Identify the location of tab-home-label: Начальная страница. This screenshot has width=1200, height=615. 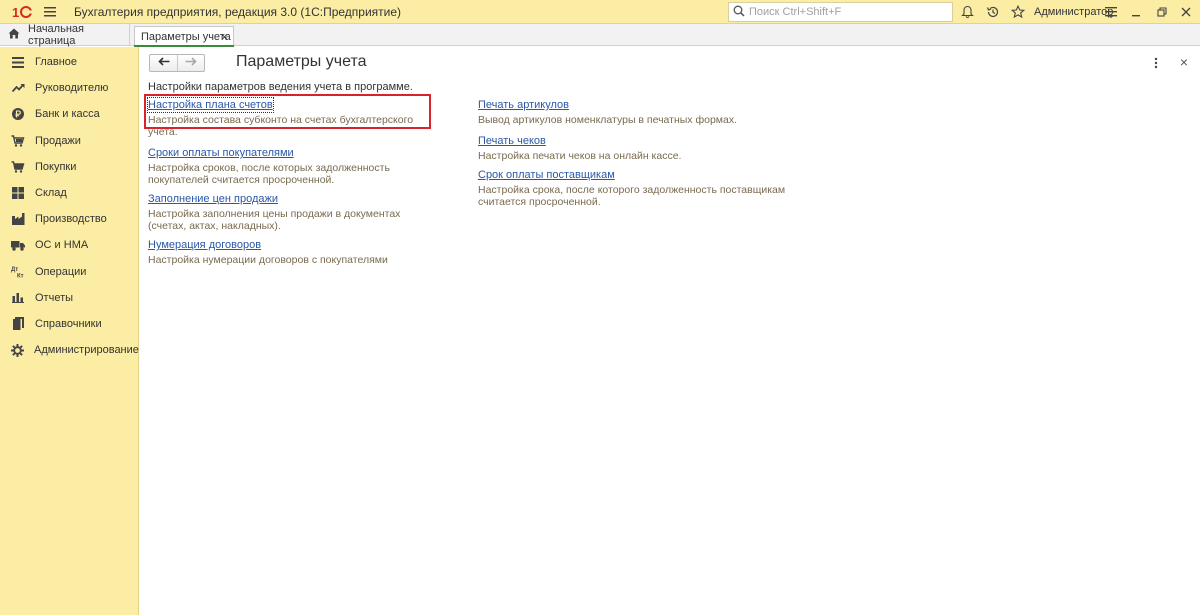
(56, 35).